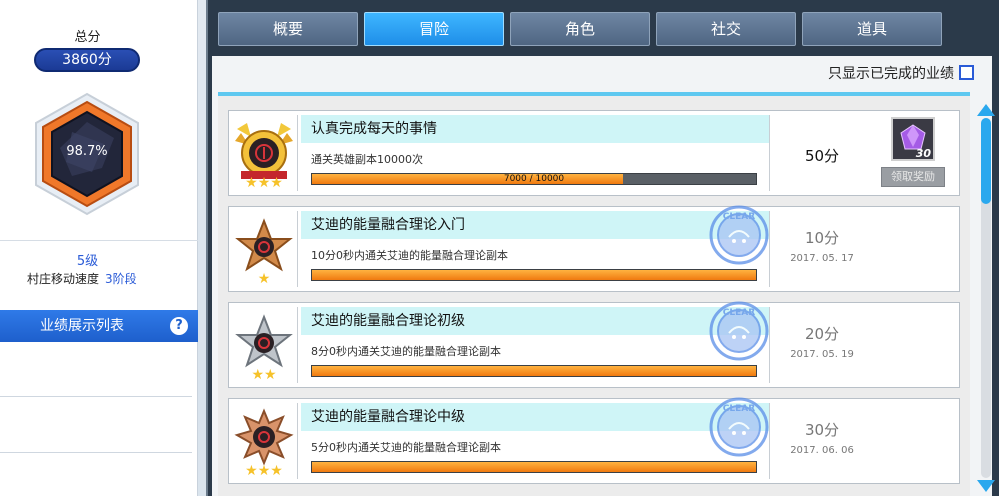 The width and height of the screenshot is (999, 496). What do you see at coordinates (986, 486) in the screenshot?
I see `scroll-down-arrow` at bounding box center [986, 486].